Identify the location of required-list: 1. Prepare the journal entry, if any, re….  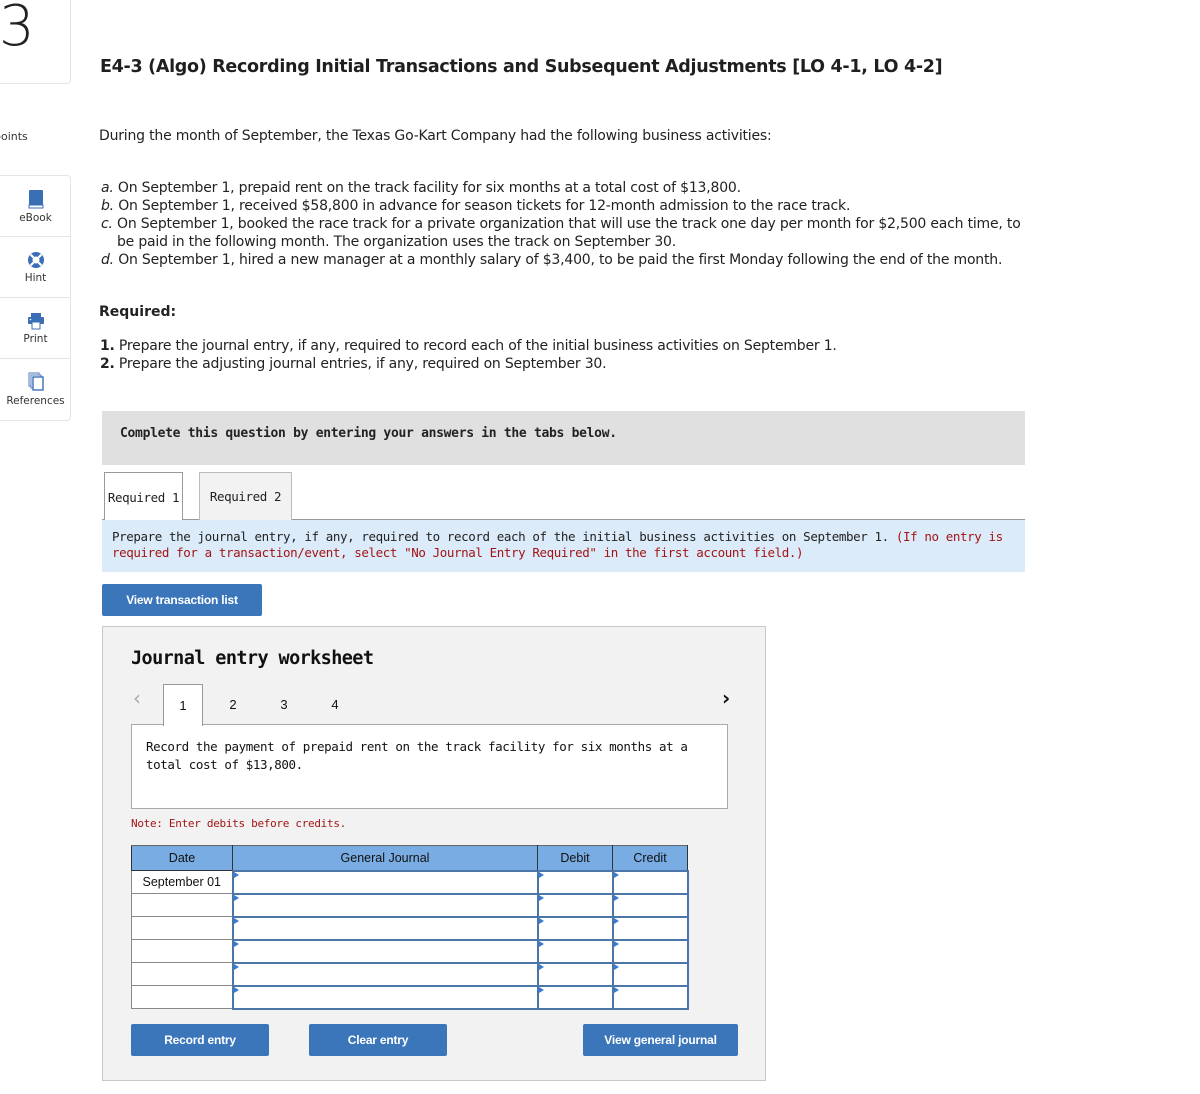
(468, 355).